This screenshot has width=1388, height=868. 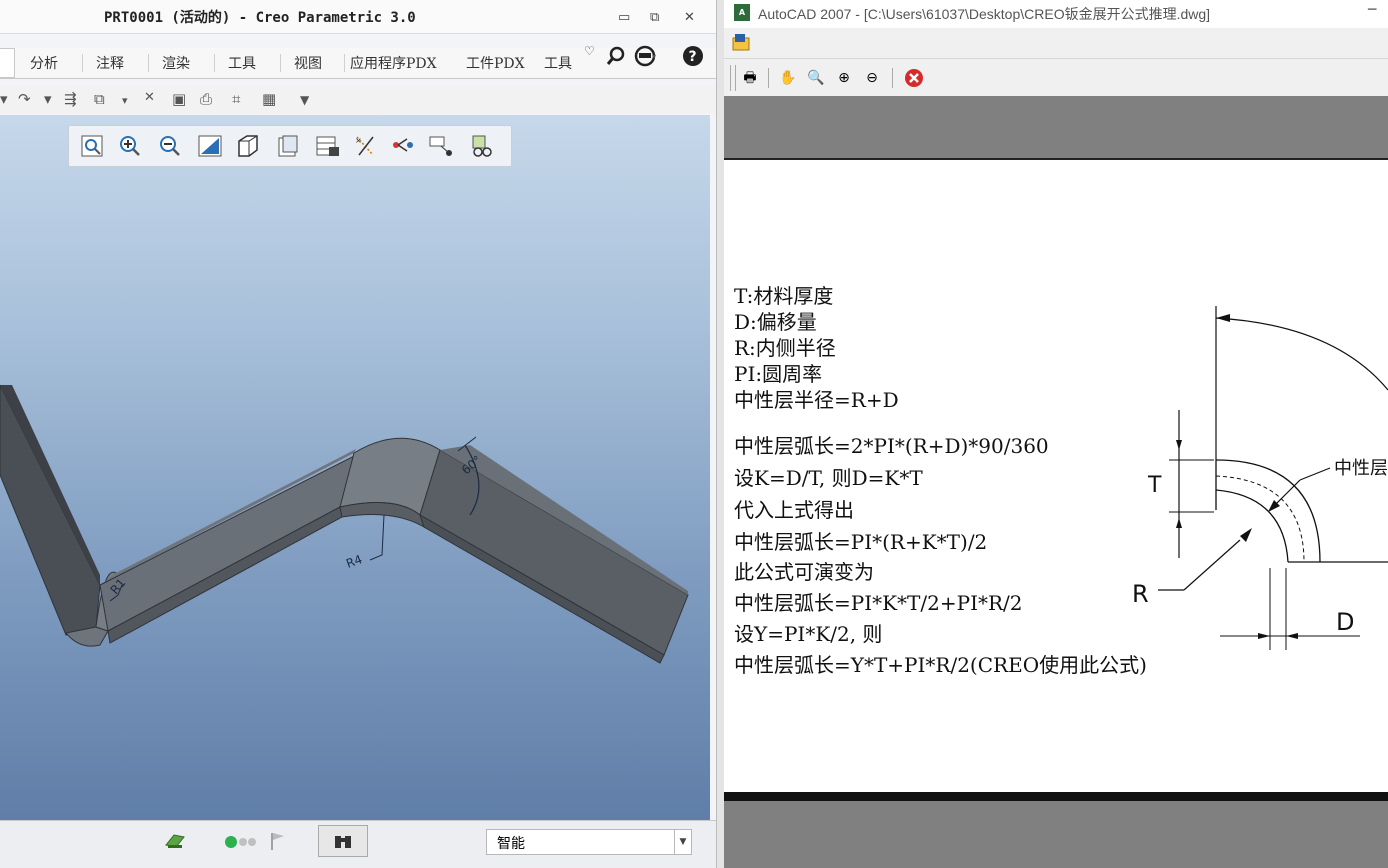 What do you see at coordinates (7, 63) in the screenshot?
I see `ribbon-tab-active-edge` at bounding box center [7, 63].